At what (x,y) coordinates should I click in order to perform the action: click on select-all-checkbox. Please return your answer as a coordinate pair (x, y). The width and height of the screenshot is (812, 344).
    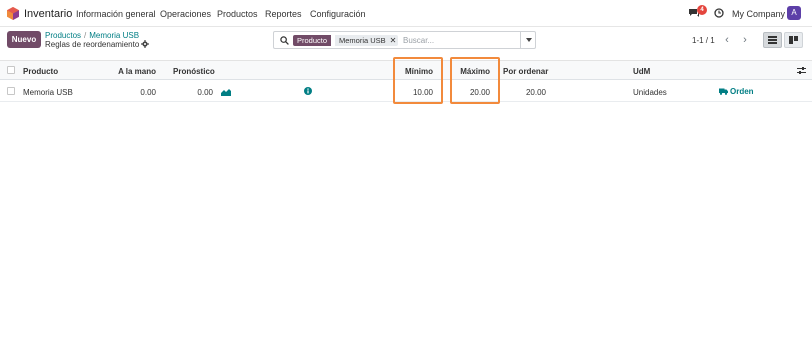
    Looking at the image, I should click on (11, 70).